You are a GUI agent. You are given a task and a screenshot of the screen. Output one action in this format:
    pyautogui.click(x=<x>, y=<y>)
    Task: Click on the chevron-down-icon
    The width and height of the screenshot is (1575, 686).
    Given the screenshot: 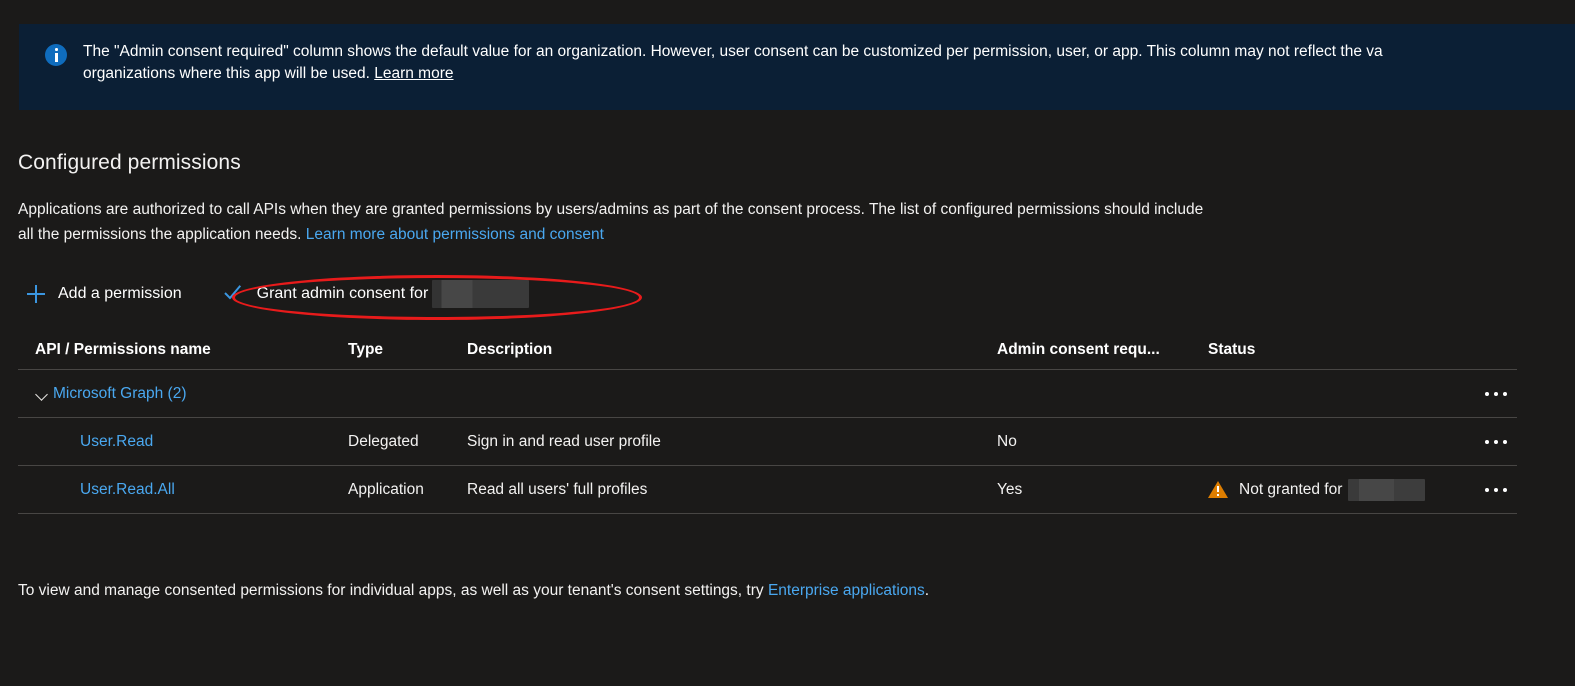 What is the action you would take?
    pyautogui.click(x=42, y=394)
    